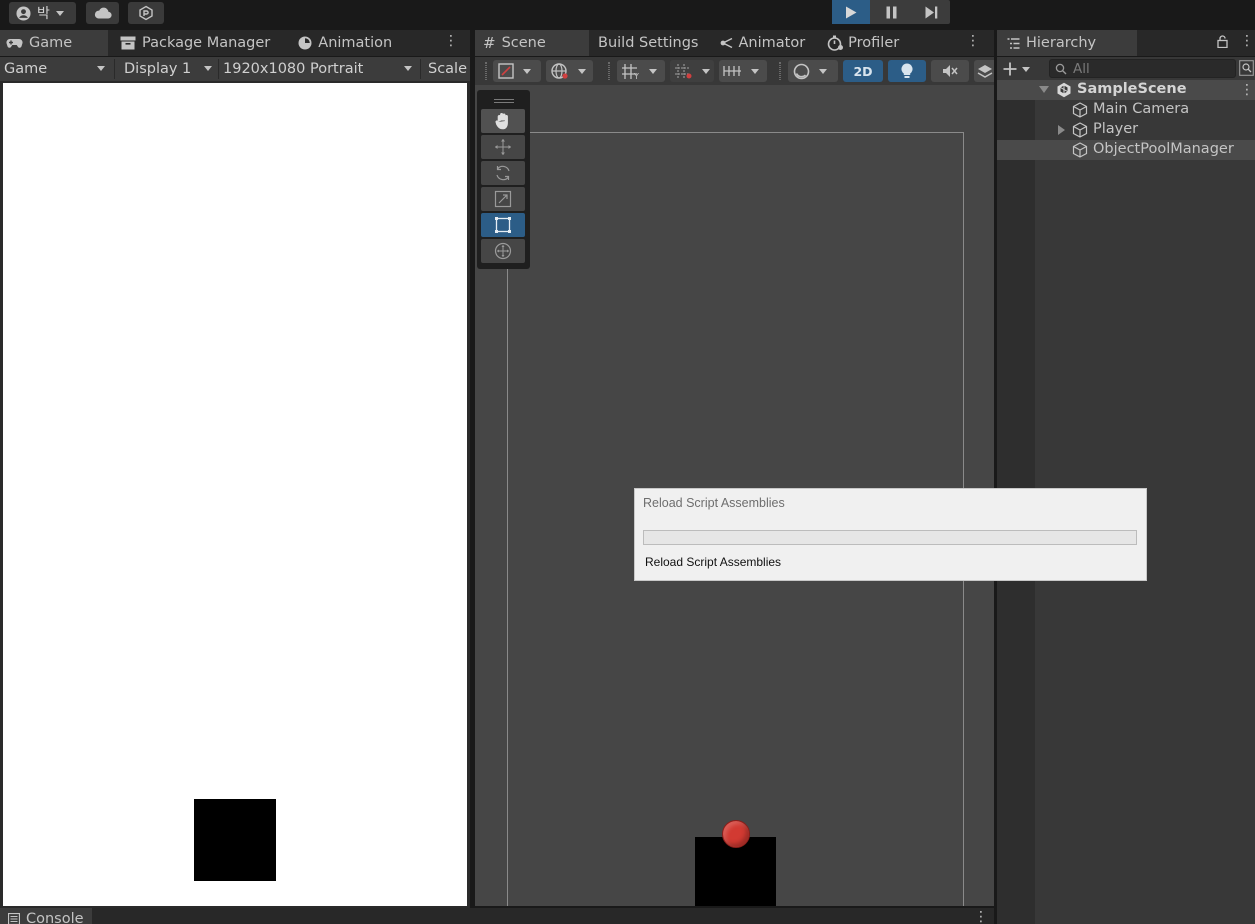 This screenshot has width=1255, height=924. Describe the element at coordinates (42, 13) in the screenshot. I see `account-button: 박` at that location.